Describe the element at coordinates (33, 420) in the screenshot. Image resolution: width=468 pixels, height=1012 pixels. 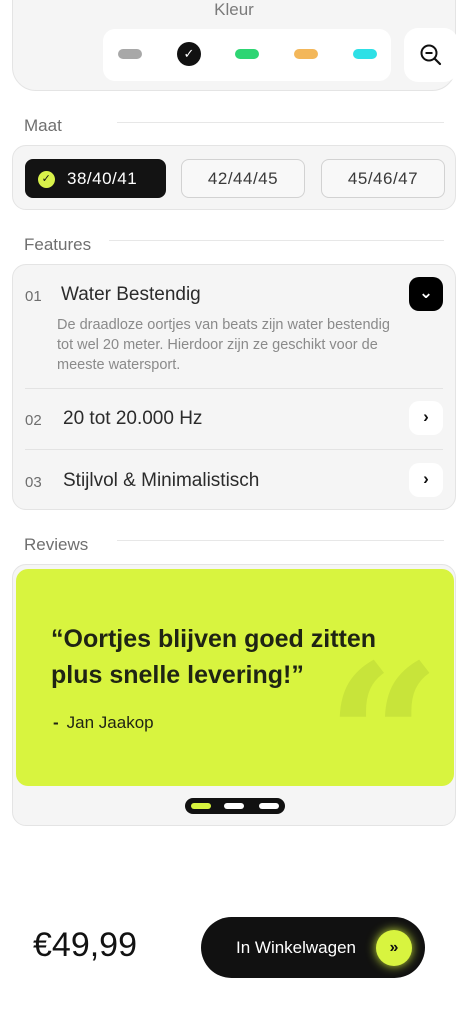
I see `feature-number: 02` at that location.